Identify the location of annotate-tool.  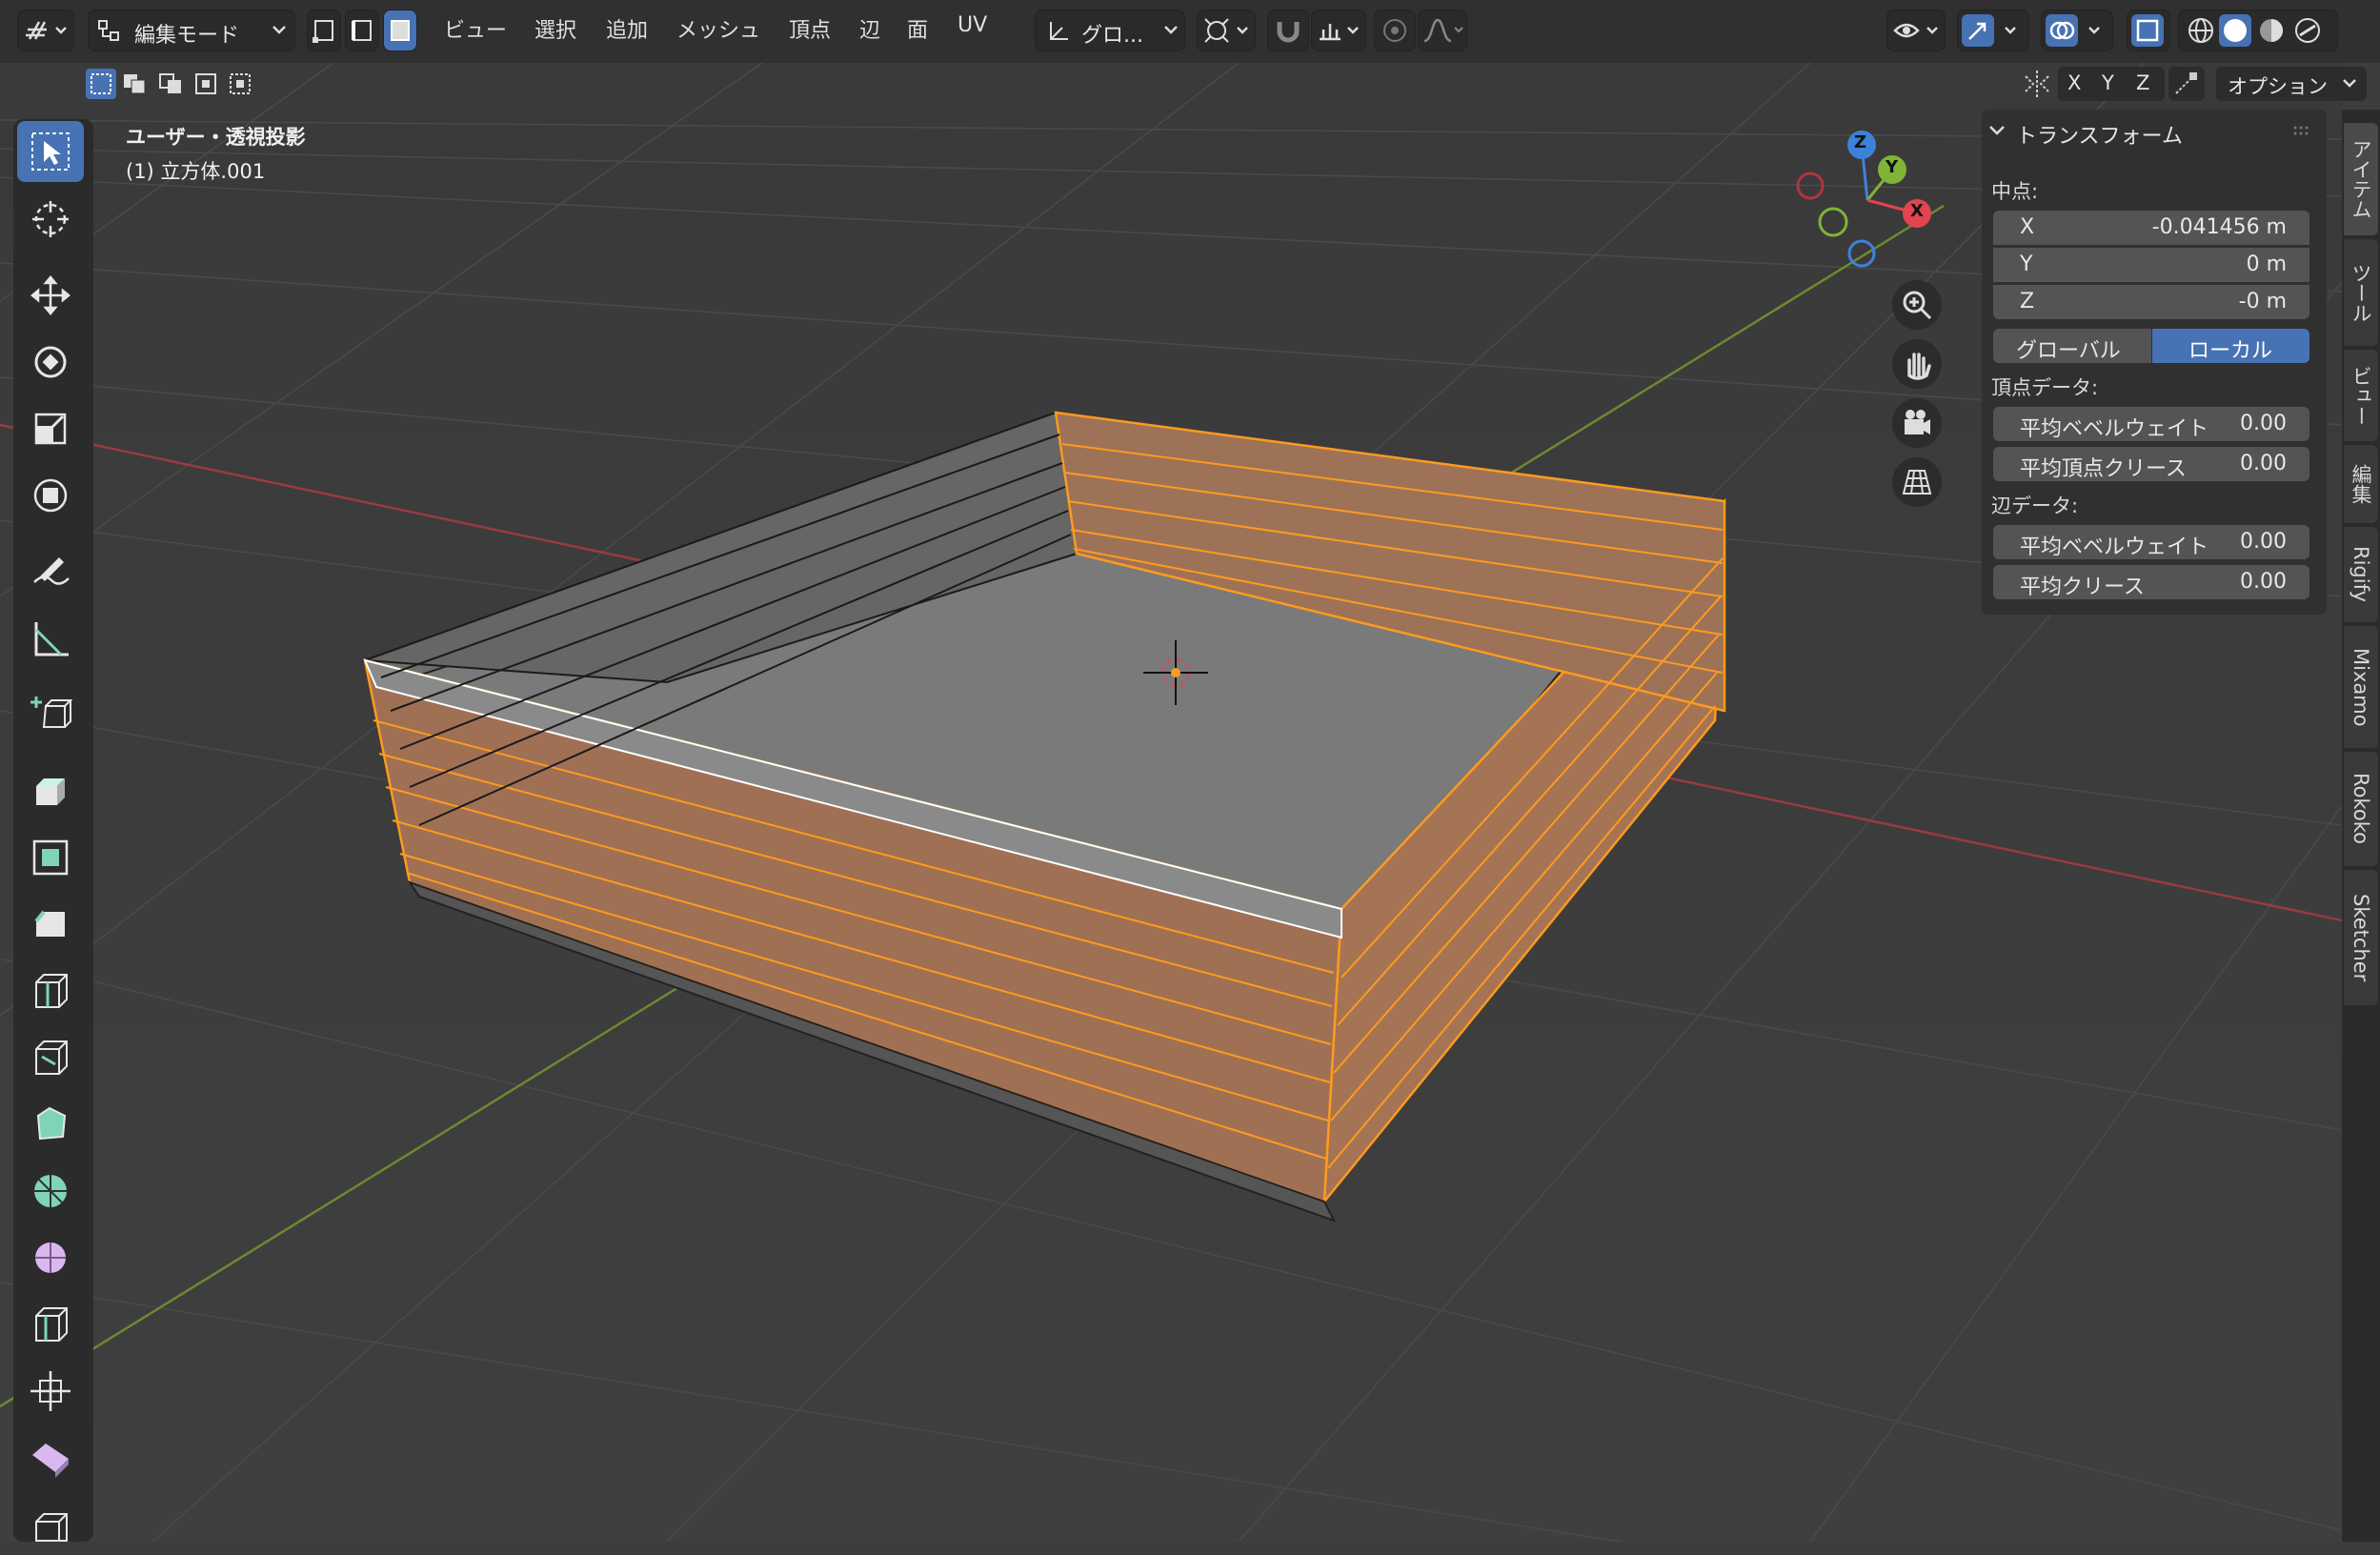
(50, 572).